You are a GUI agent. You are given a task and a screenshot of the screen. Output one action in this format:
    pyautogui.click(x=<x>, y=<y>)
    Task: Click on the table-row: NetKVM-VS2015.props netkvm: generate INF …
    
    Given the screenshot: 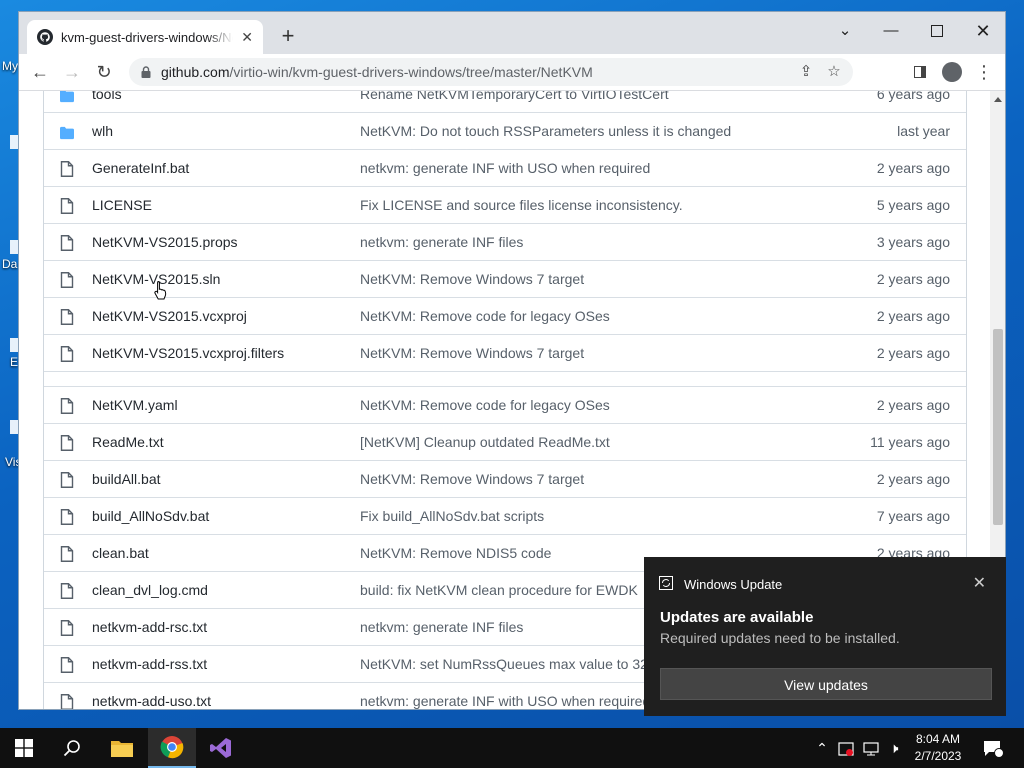 What is the action you would take?
    pyautogui.click(x=505, y=241)
    